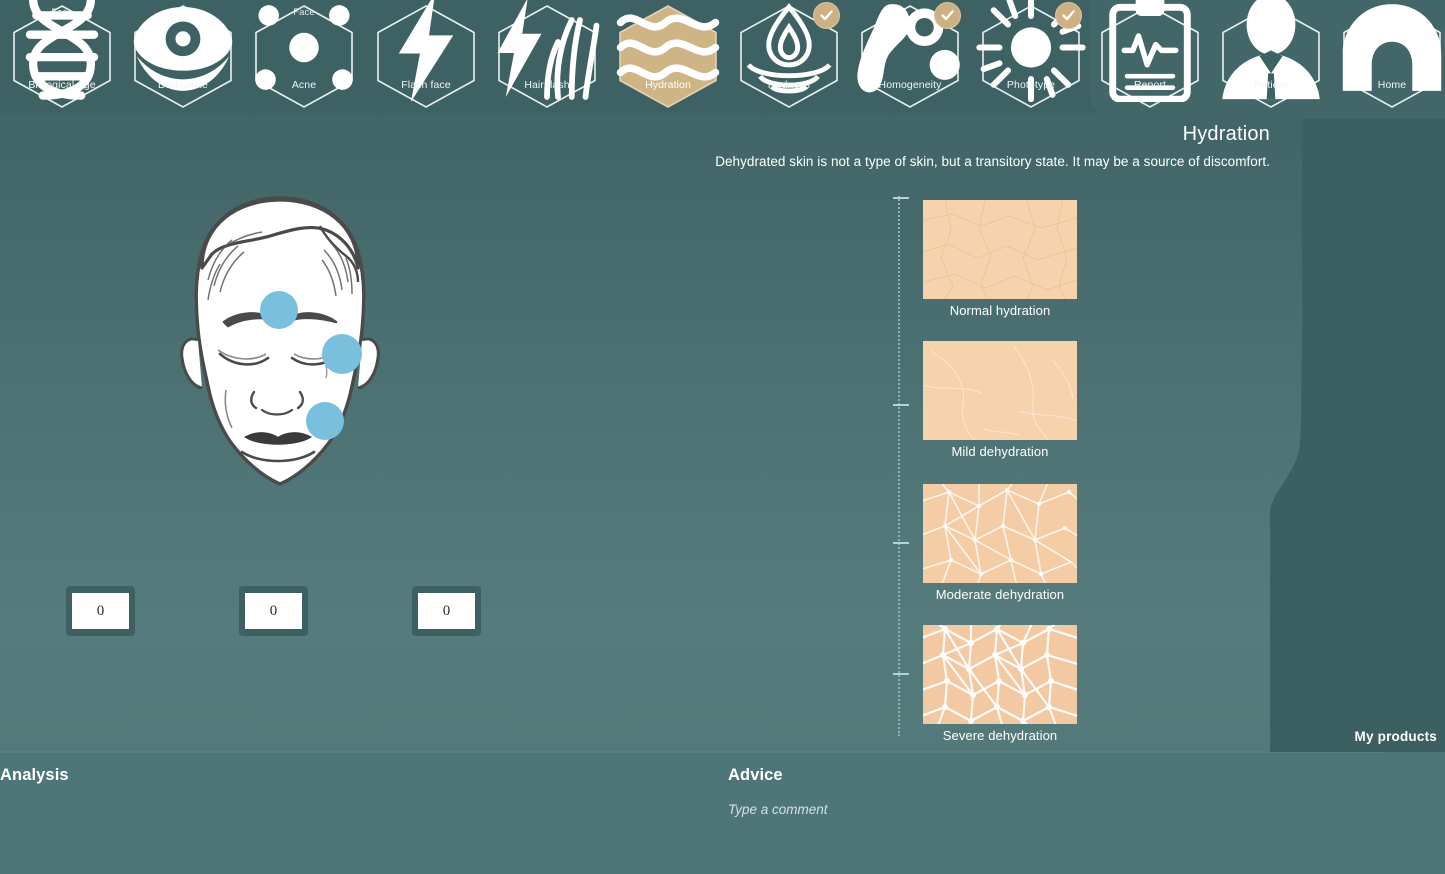  Describe the element at coordinates (668, 47) in the screenshot. I see `waves-icon` at that location.